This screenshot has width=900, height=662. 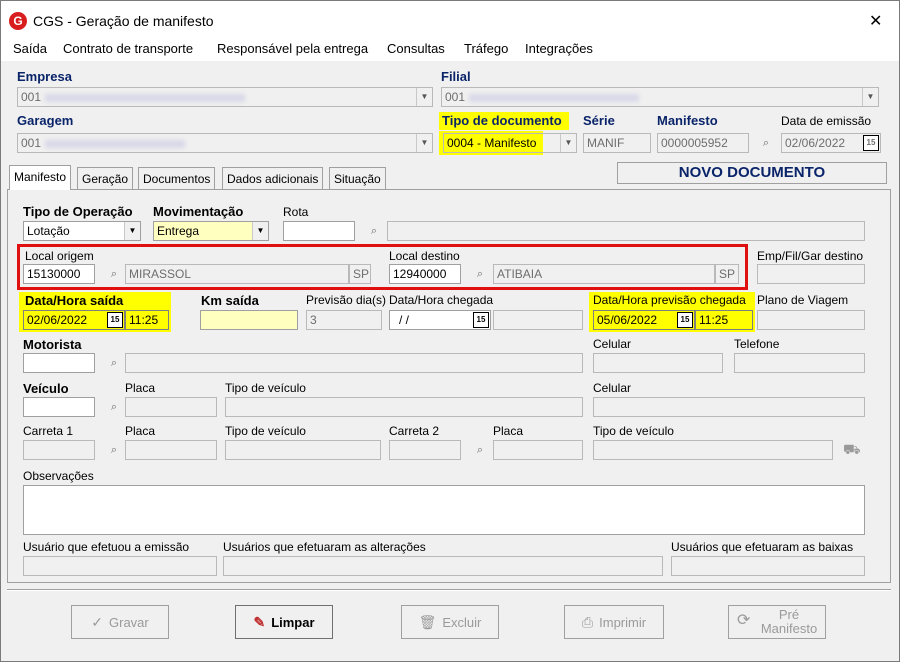 I want to click on menu-consultas: Consultas, so click(x=416, y=48).